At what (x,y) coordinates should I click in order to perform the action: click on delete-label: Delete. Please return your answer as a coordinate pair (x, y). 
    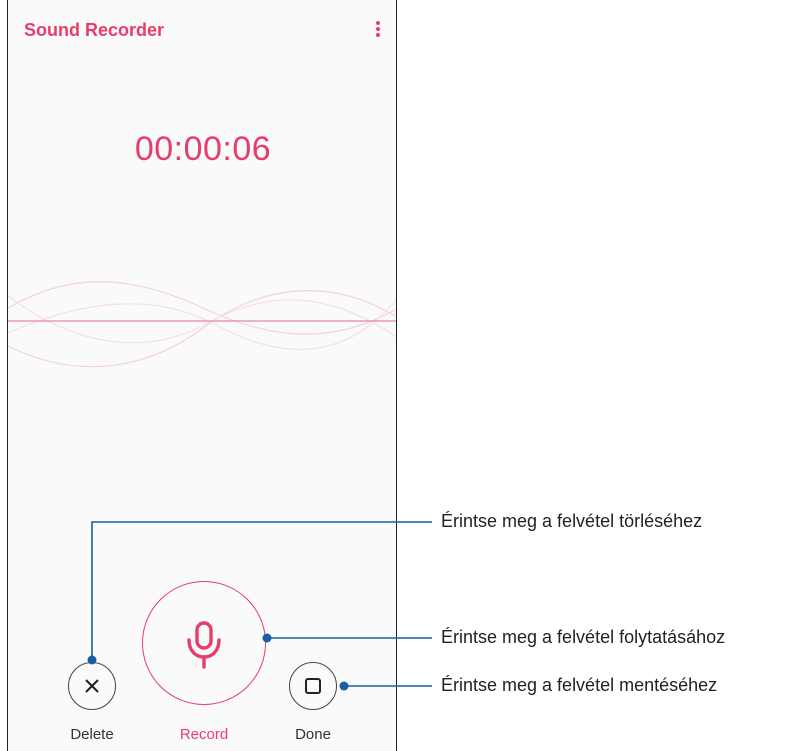
    Looking at the image, I should click on (92, 734).